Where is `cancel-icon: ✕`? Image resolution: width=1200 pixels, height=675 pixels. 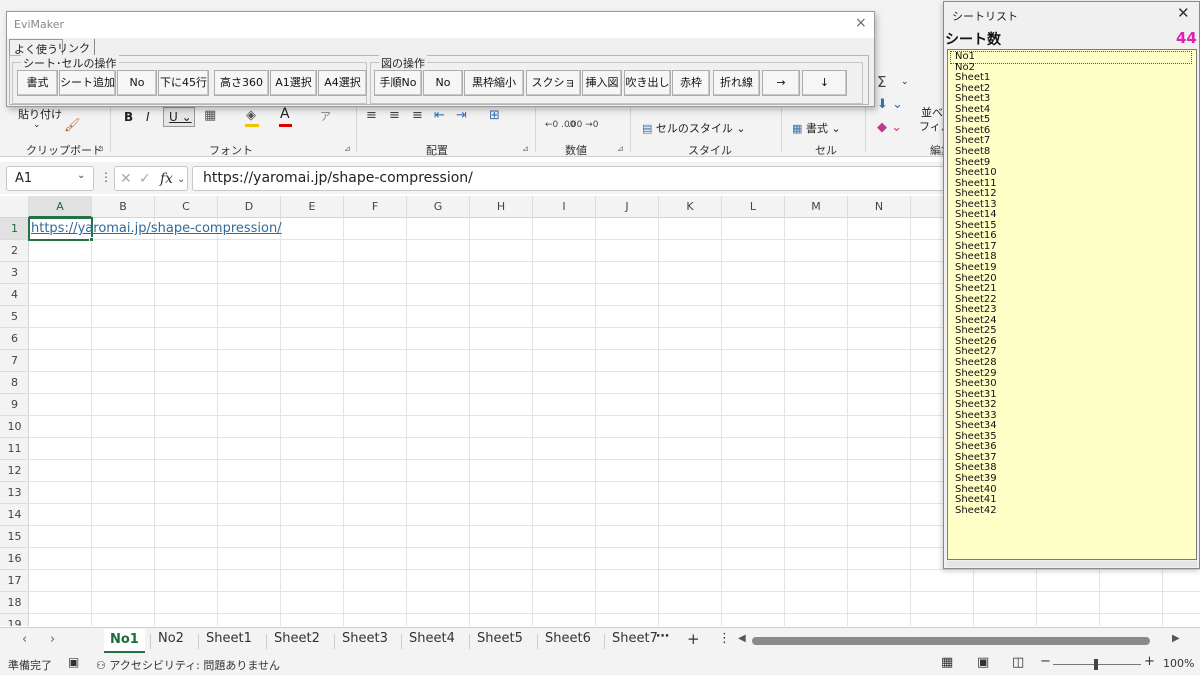
cancel-icon: ✕ is located at coordinates (126, 179).